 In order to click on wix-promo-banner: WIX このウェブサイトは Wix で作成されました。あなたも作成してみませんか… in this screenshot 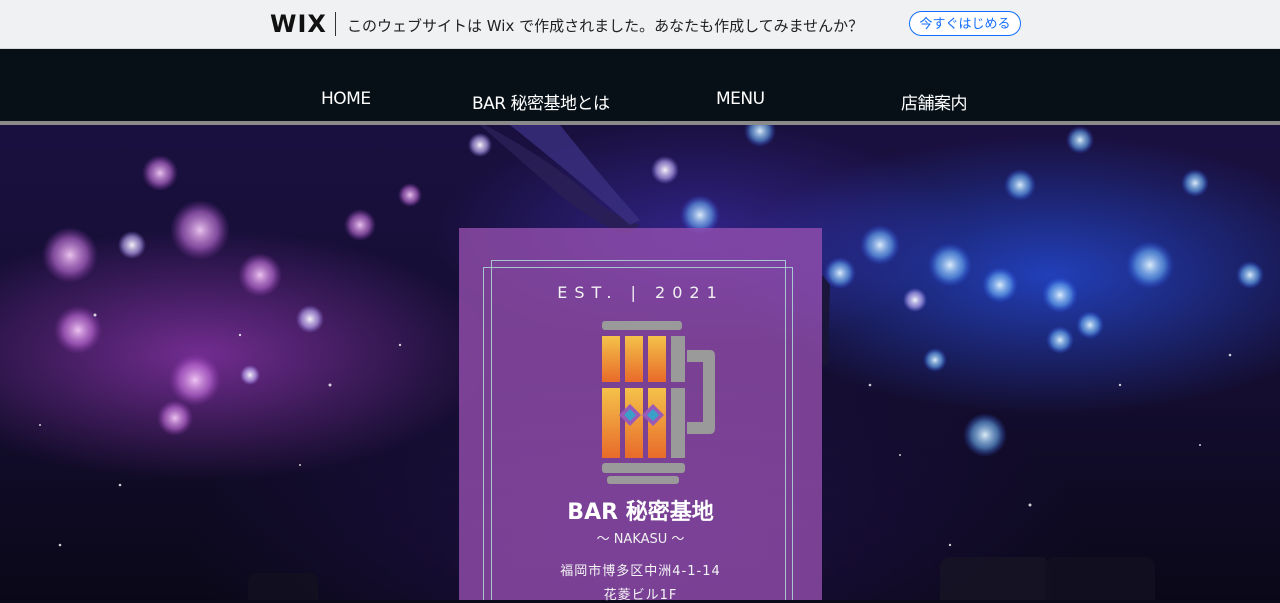, I will do `click(640, 24)`.